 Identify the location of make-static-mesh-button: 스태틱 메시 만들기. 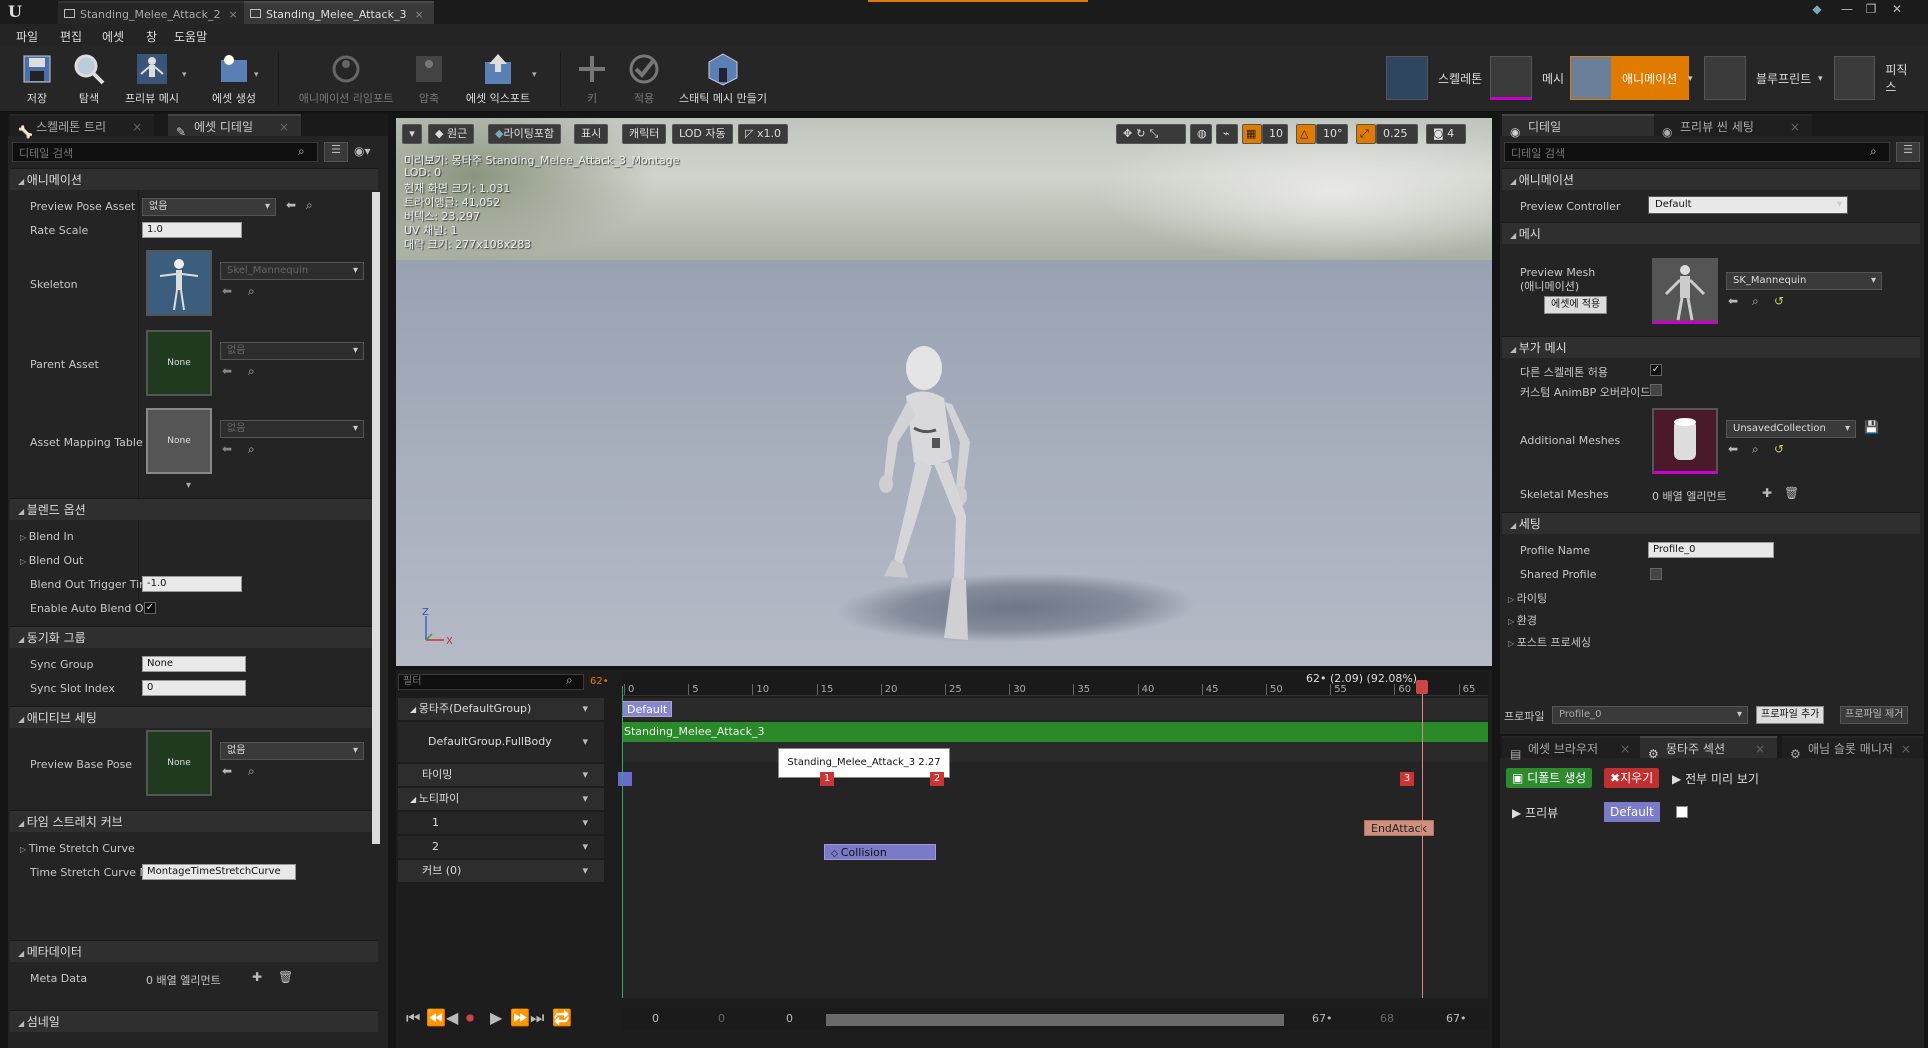
(723, 80).